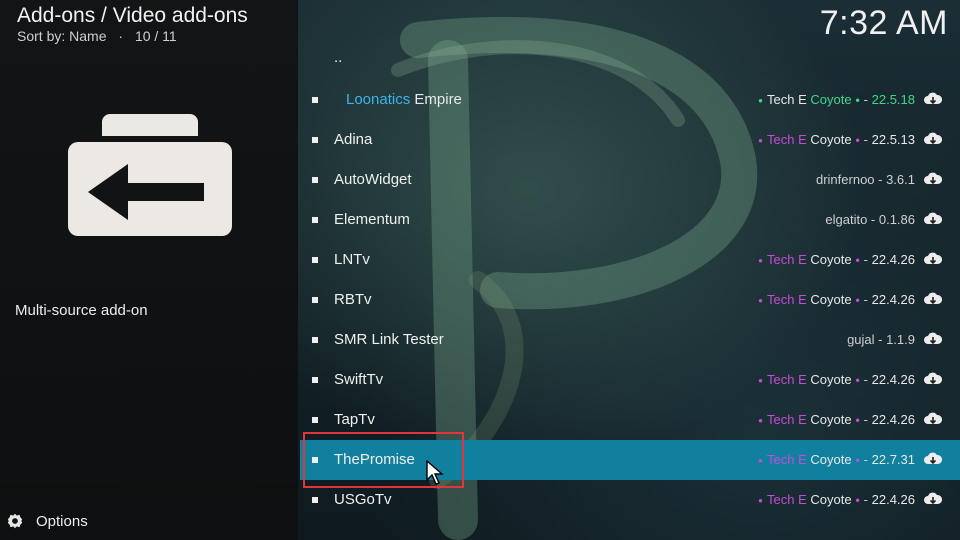  Describe the element at coordinates (373, 179) in the screenshot. I see `addon-name: AutoWidget` at that location.